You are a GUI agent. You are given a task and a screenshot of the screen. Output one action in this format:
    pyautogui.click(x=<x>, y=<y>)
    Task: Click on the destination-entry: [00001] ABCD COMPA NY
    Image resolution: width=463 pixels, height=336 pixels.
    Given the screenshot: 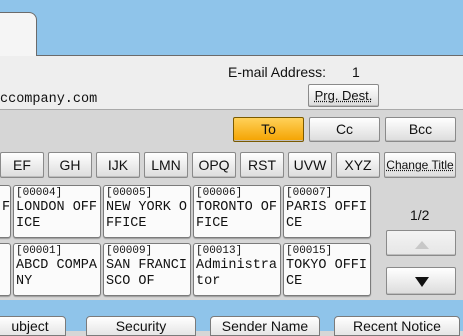 What is the action you would take?
    pyautogui.click(x=57, y=269)
    